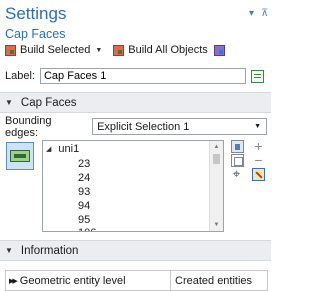 The width and height of the screenshot is (320, 291). I want to click on section-title: Information, so click(49, 250).